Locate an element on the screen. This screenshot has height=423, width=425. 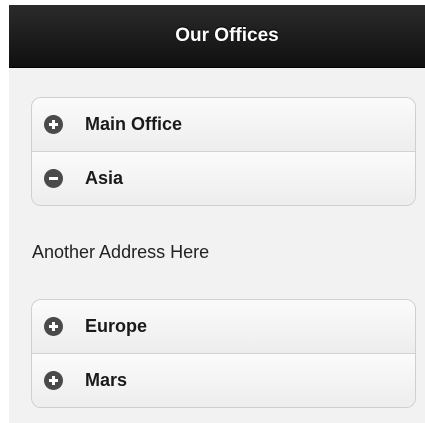
collapsible-label: Europe is located at coordinates (116, 326).